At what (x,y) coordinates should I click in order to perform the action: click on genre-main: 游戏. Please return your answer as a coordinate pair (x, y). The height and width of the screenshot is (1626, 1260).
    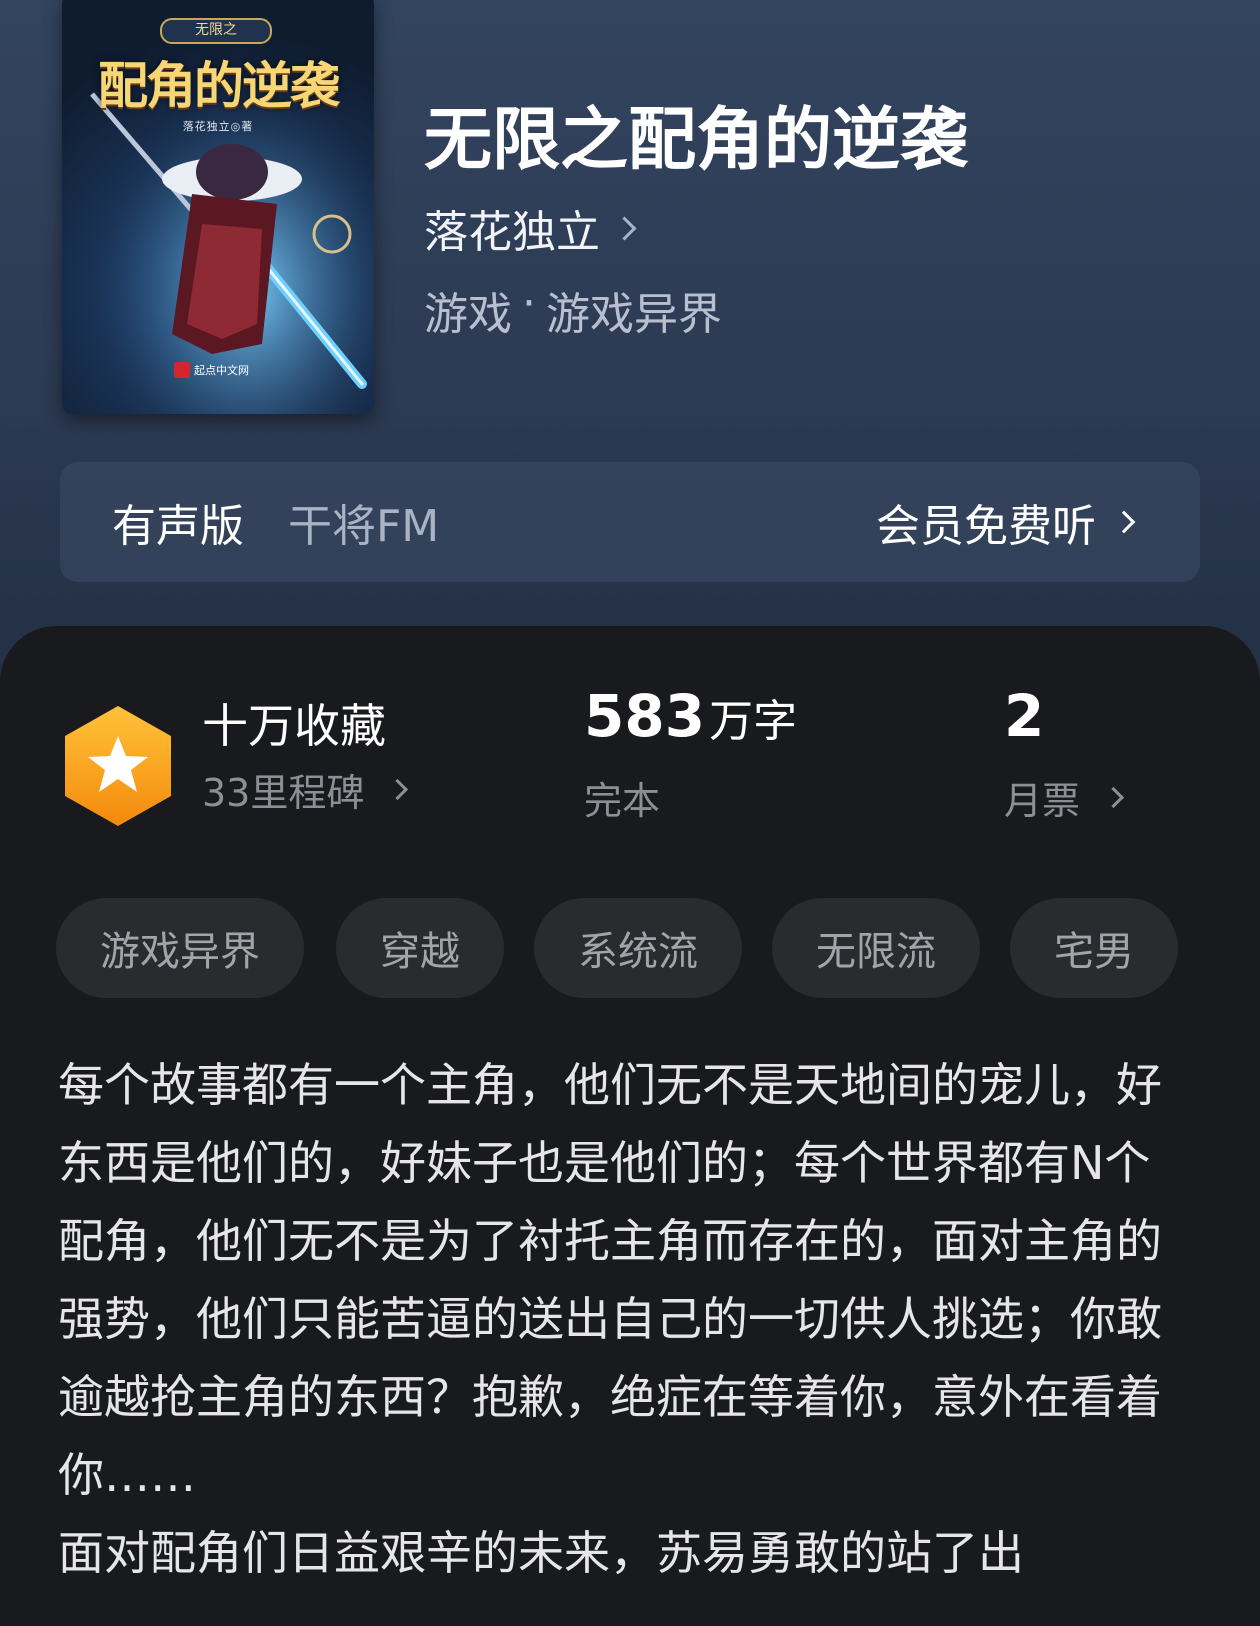
    Looking at the image, I should click on (468, 310).